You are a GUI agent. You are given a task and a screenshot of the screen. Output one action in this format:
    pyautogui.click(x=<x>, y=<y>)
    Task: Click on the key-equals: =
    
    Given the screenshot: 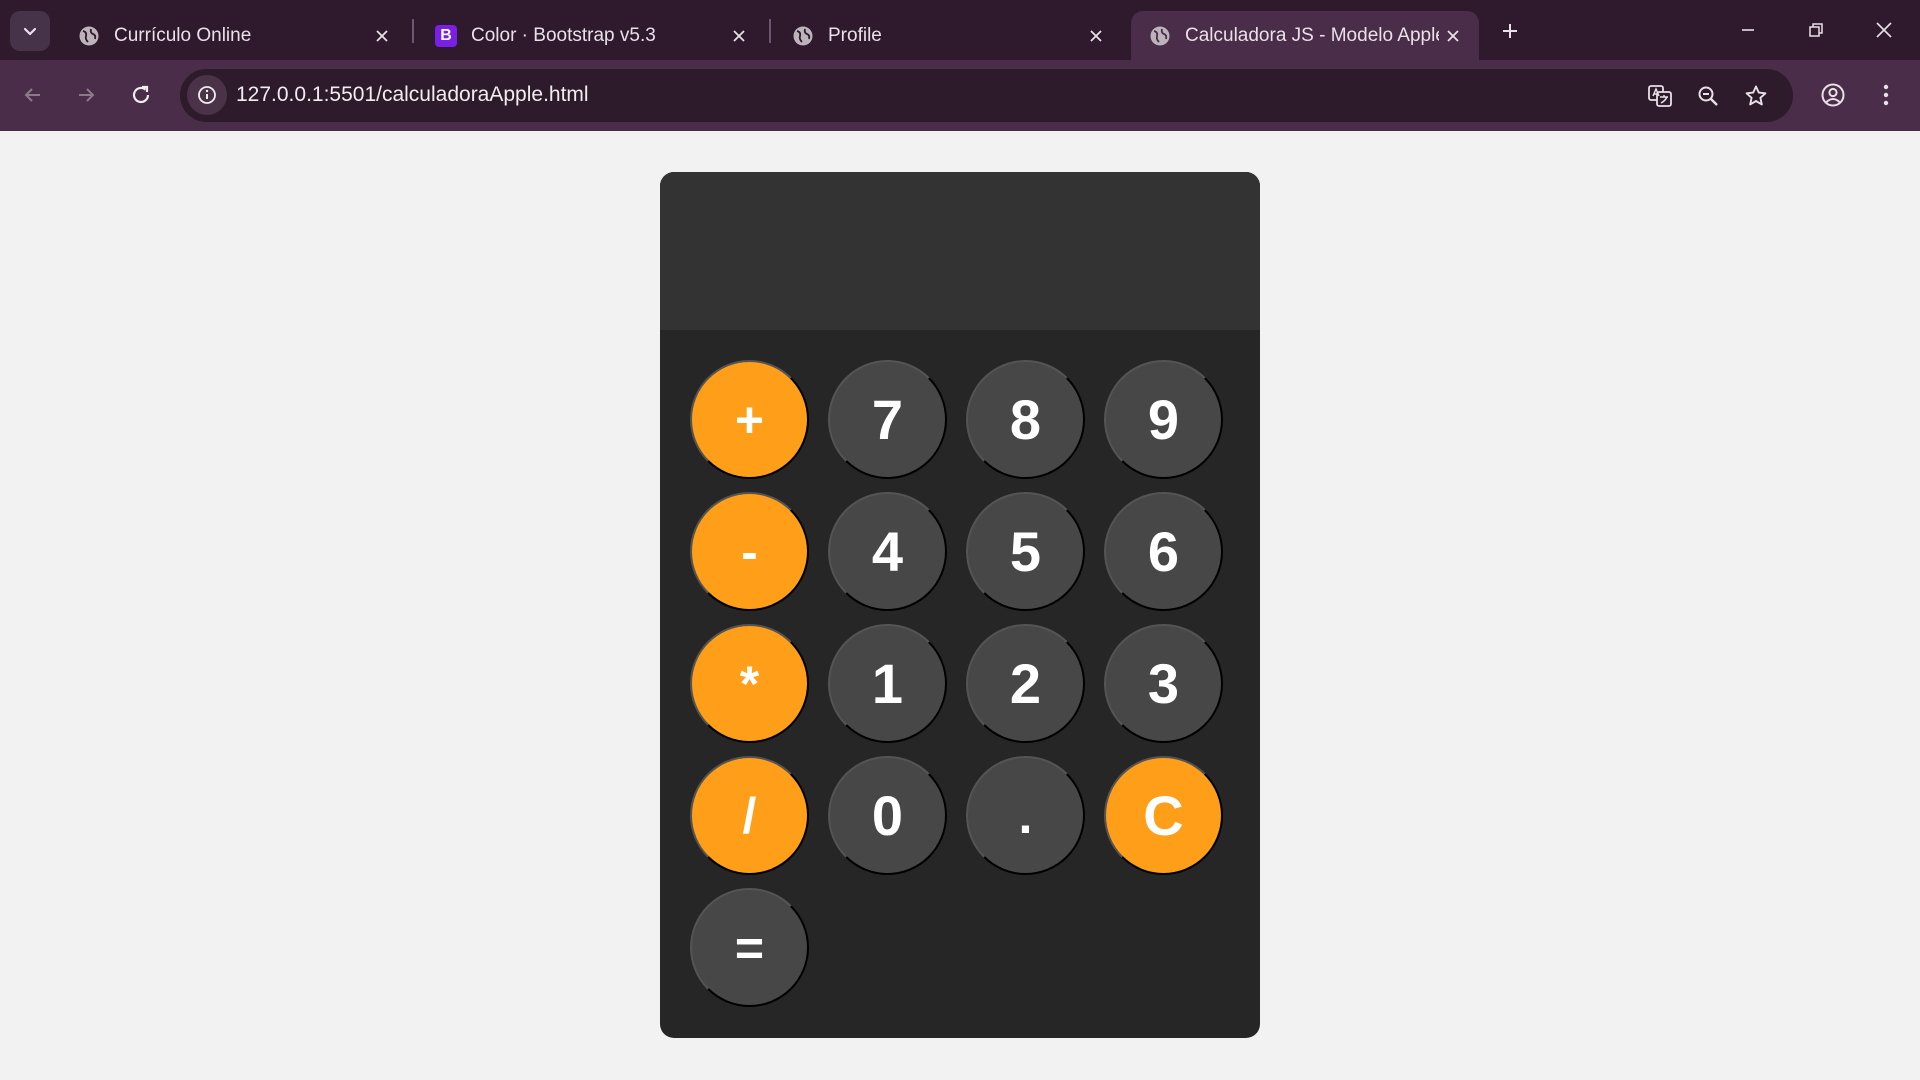 What is the action you would take?
    pyautogui.click(x=749, y=947)
    